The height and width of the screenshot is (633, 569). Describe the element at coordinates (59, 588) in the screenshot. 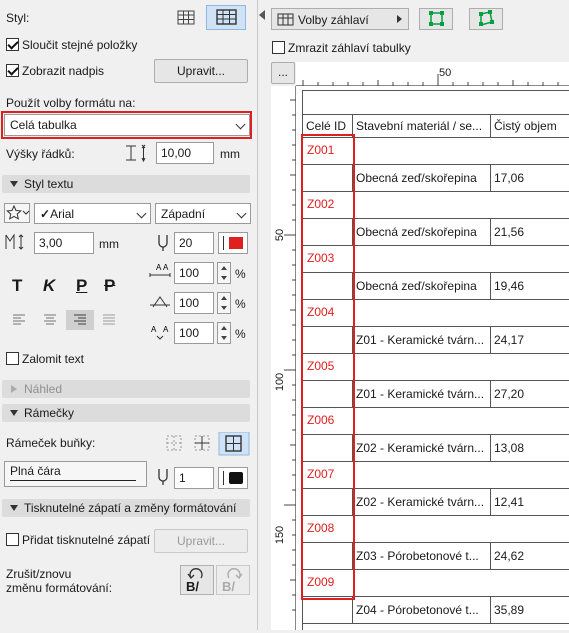

I see `undo-label-line2: změnu formátování:` at that location.